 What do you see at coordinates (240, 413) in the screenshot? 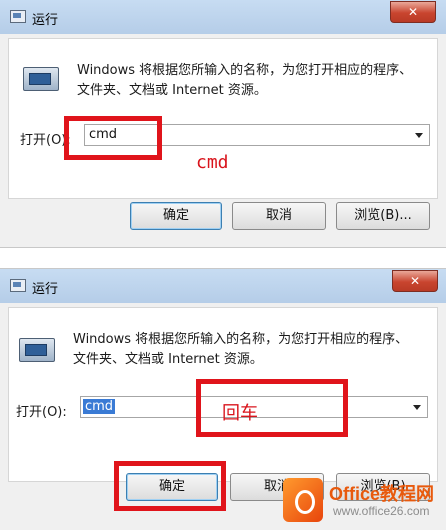
I see `annotation-label: 回车` at bounding box center [240, 413].